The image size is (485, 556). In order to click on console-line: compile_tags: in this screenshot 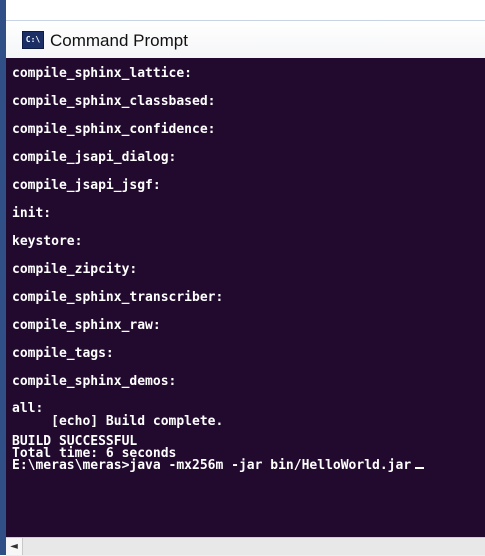, I will do `click(63, 353)`.